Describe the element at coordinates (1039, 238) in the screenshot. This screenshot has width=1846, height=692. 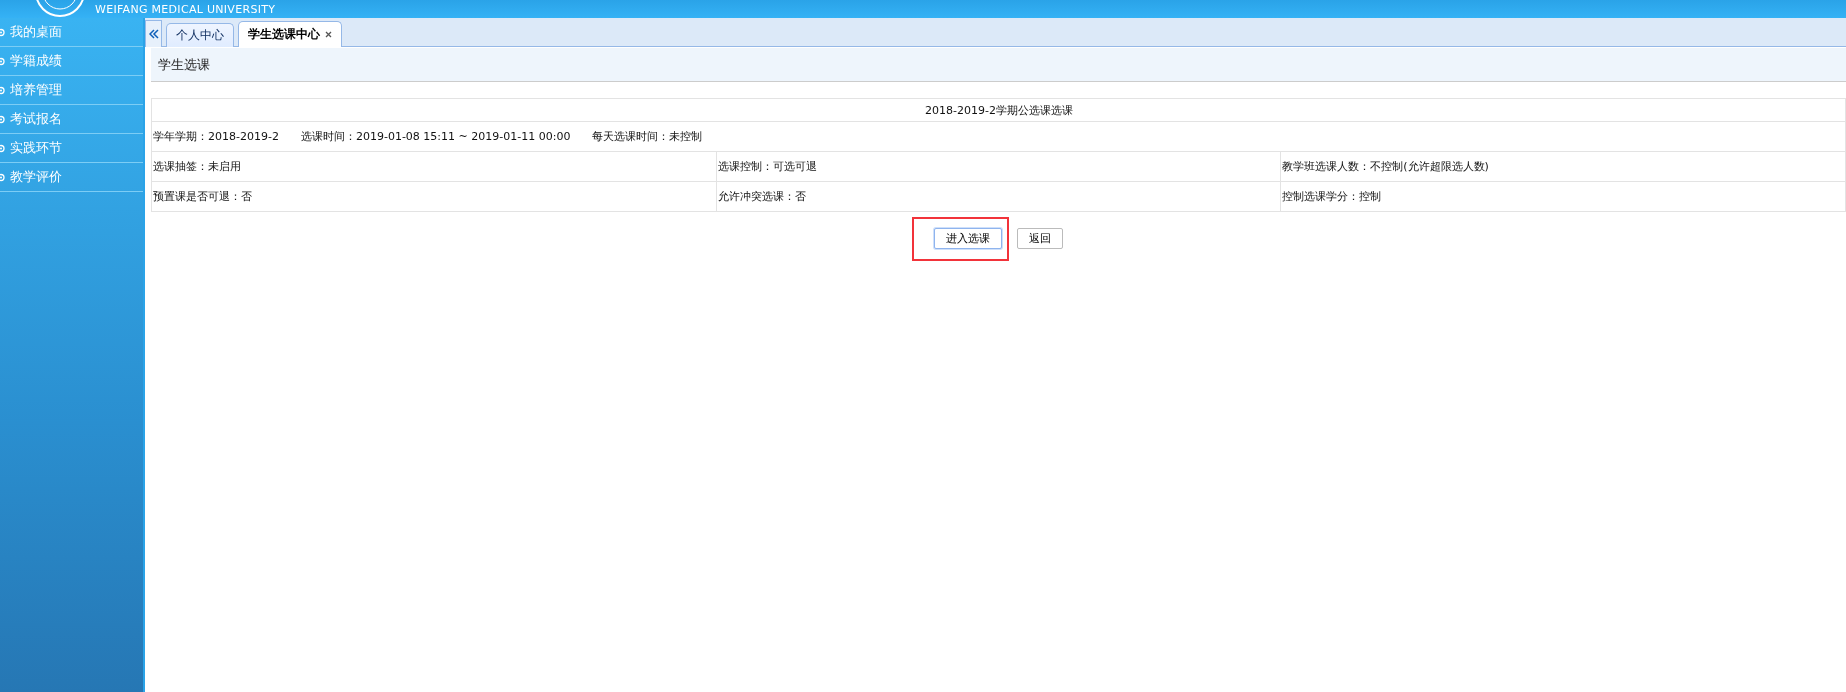
I see `back-button: 返回` at that location.